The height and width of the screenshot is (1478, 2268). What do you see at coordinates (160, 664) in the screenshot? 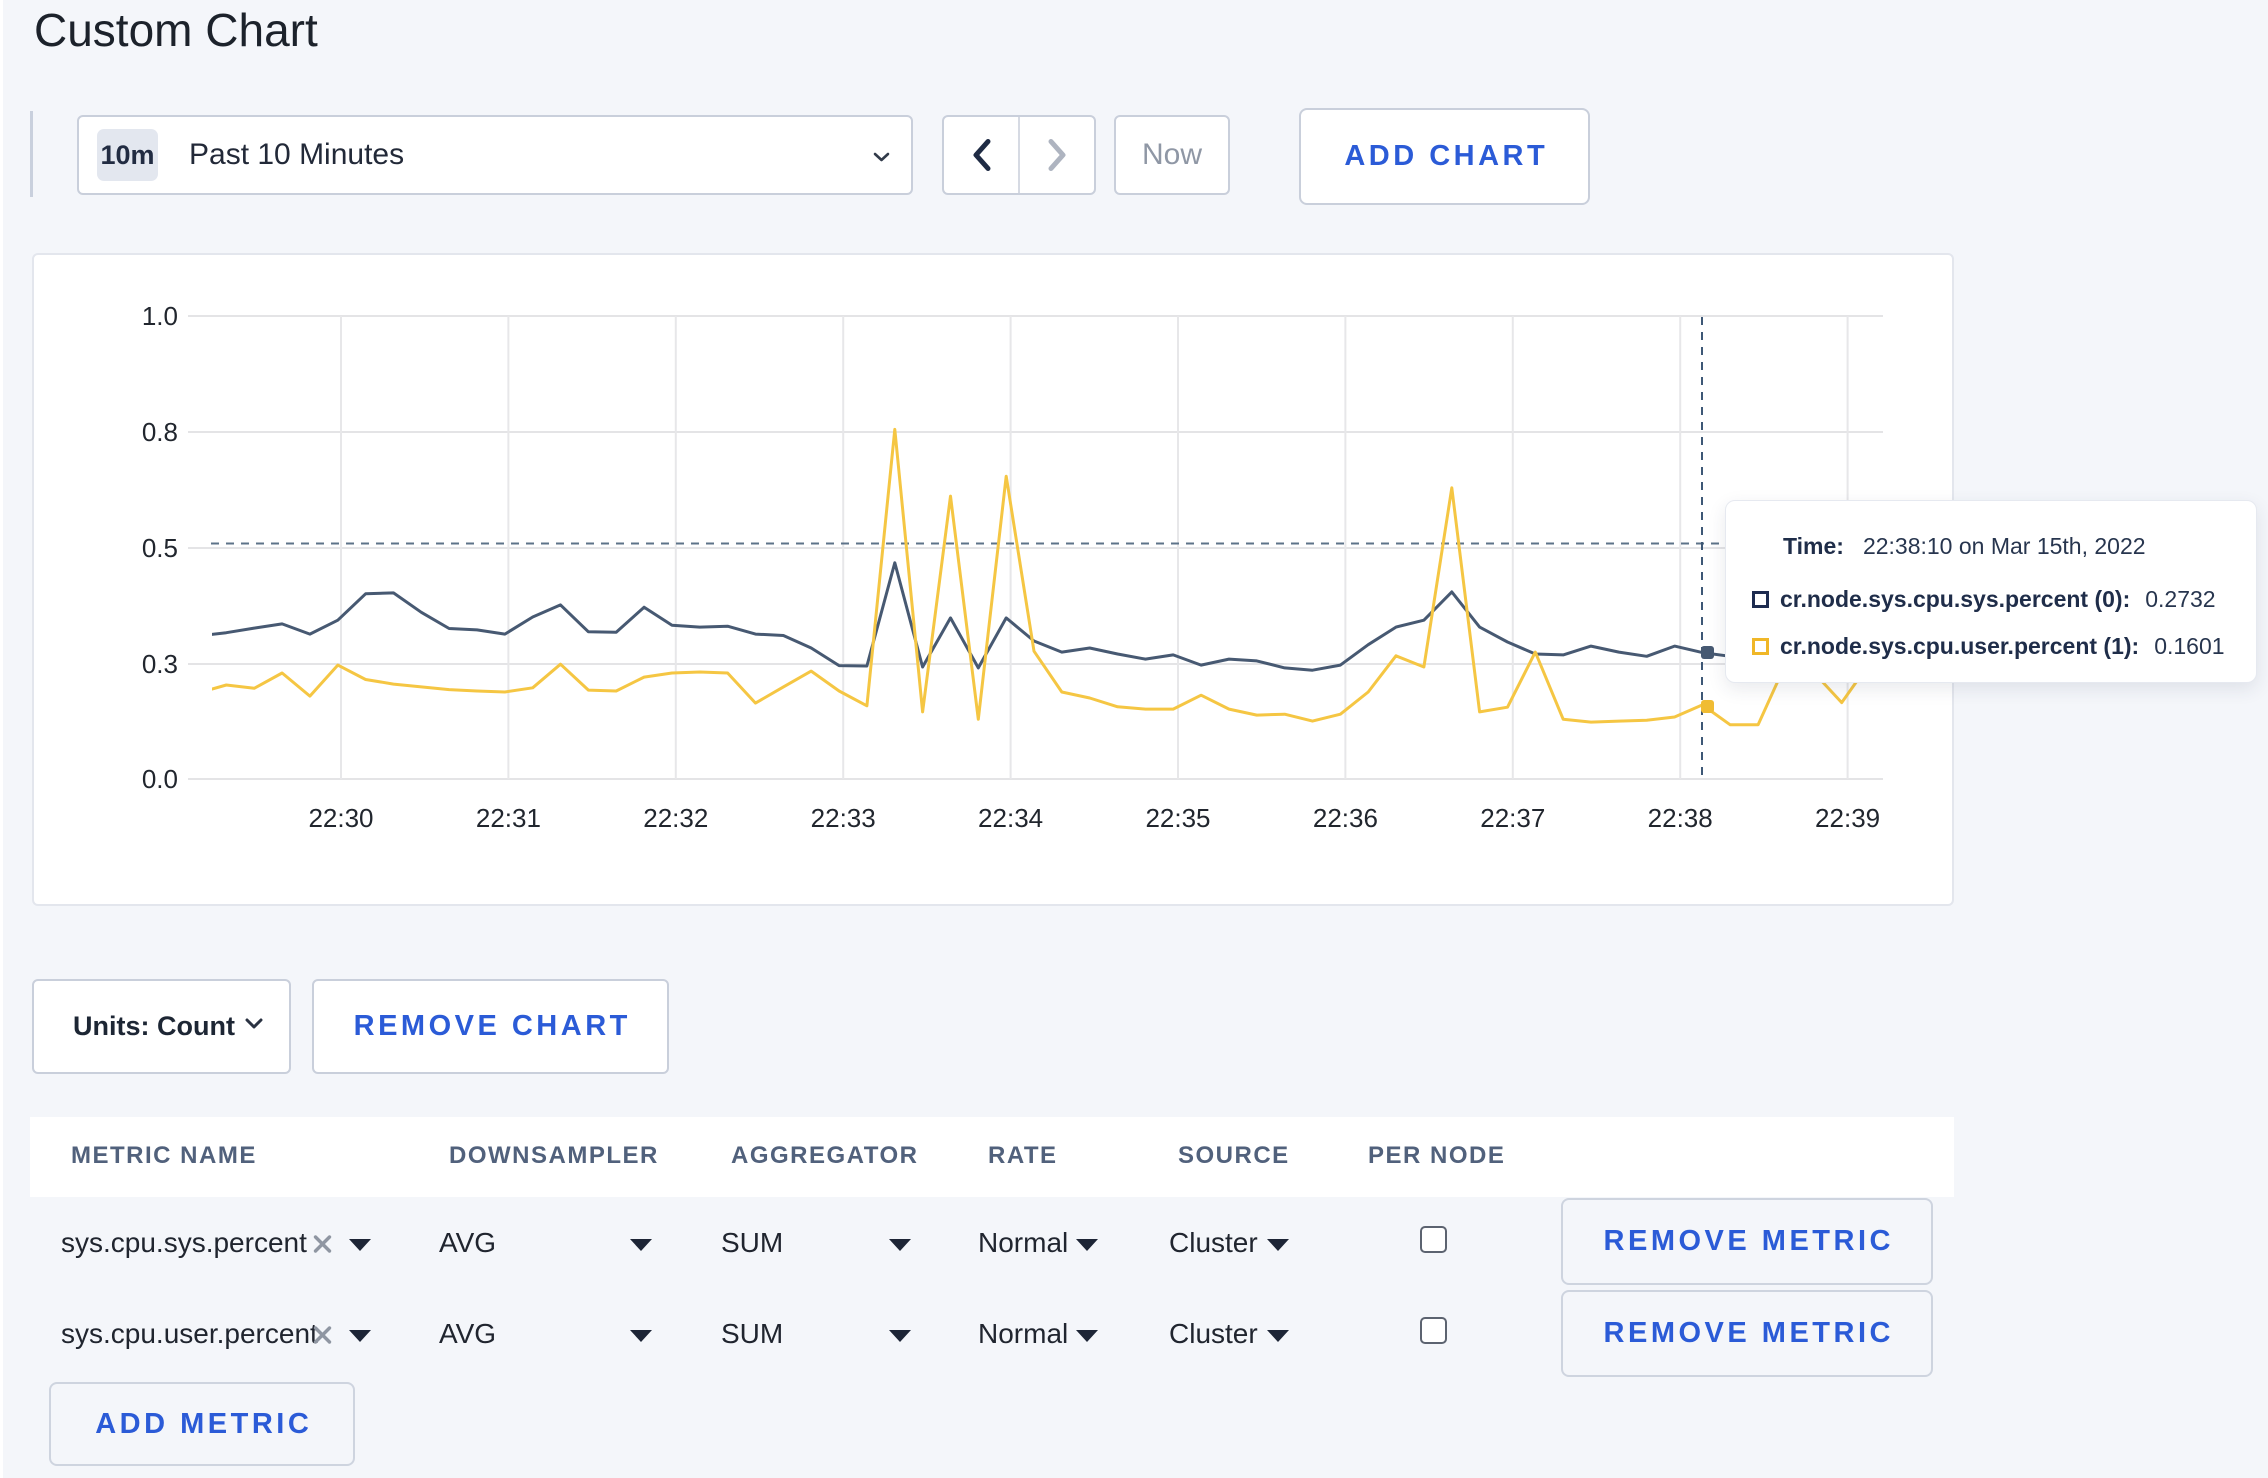
I see `svg-text: 0.3` at bounding box center [160, 664].